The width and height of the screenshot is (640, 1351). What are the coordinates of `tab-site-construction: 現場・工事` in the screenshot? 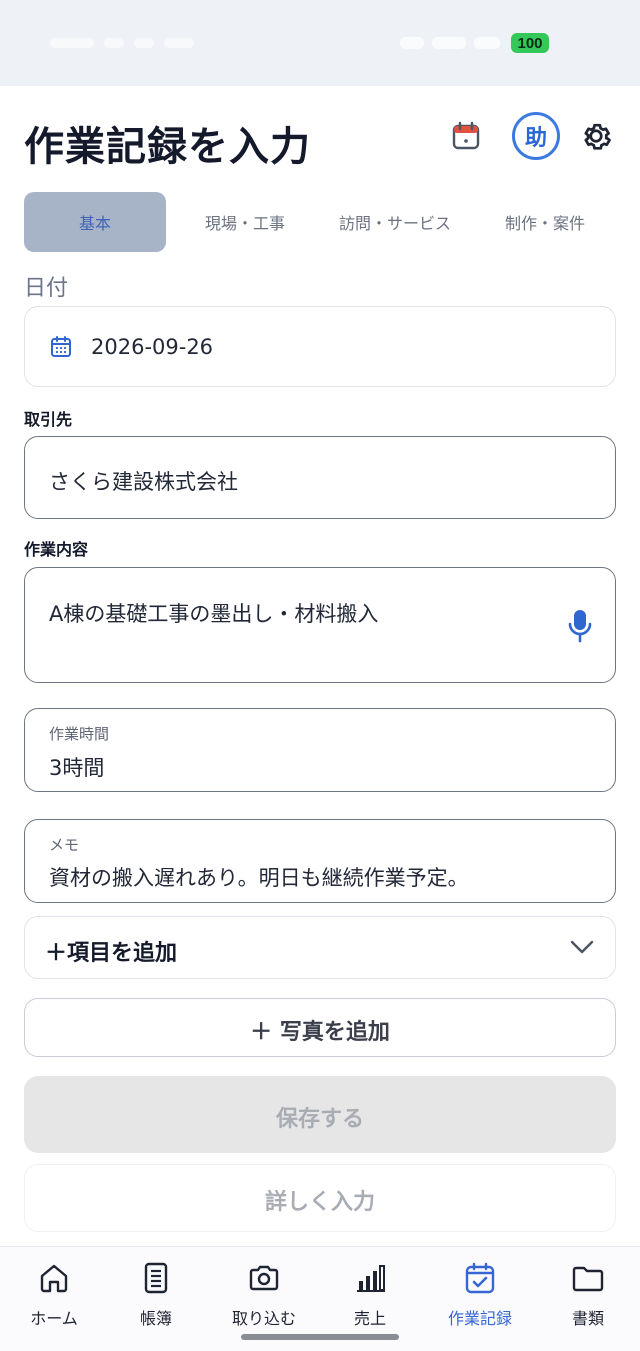 It's located at (245, 222).